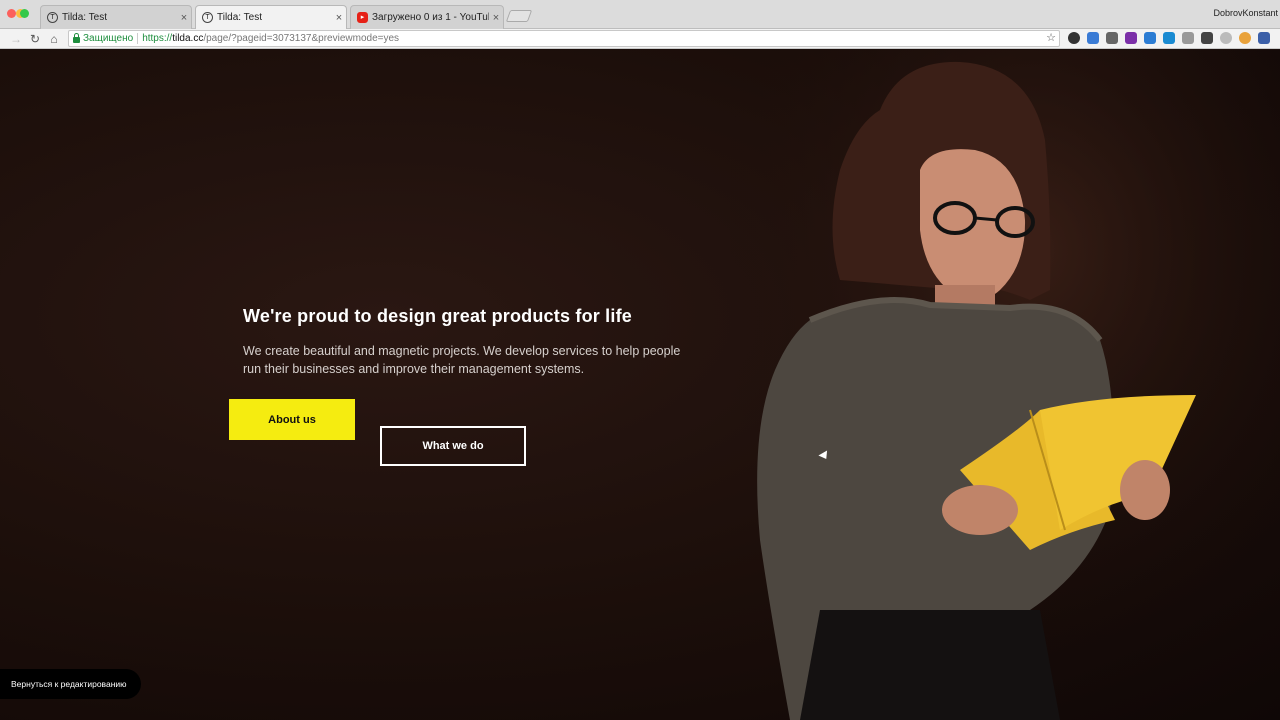  Describe the element at coordinates (1093, 38) in the screenshot. I see `extension-bird-icon` at that location.